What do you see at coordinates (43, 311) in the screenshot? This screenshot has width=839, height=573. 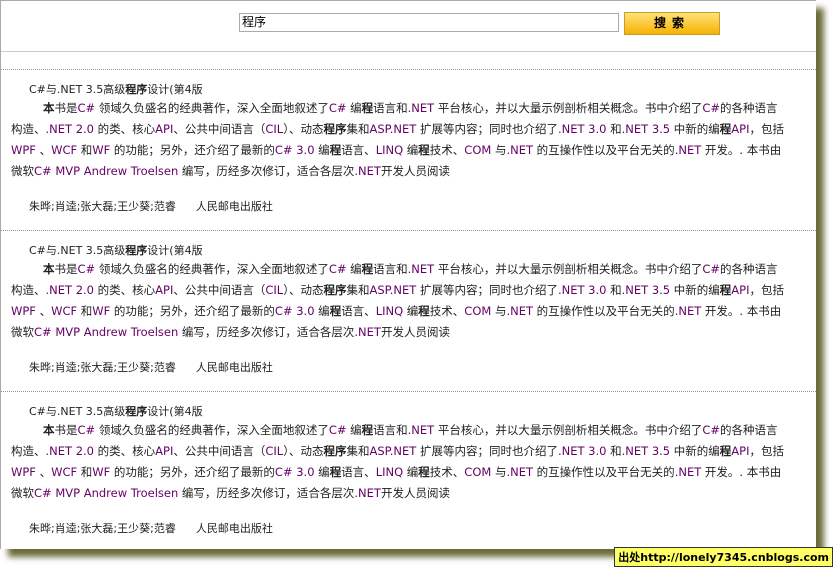 I see `text-segment: 、` at bounding box center [43, 311].